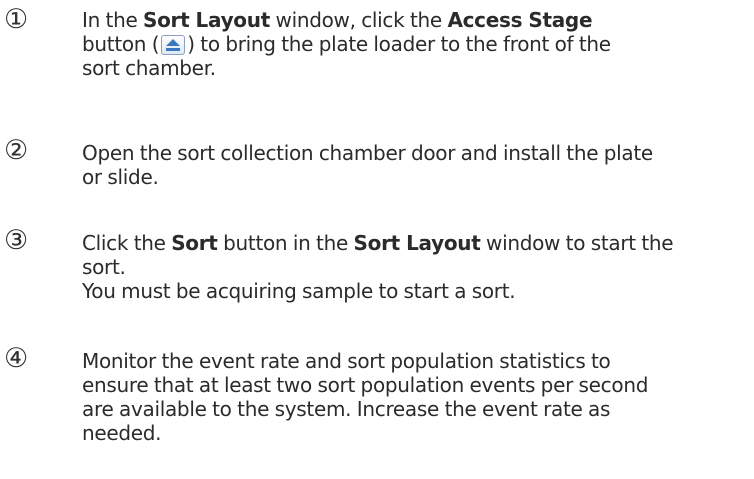  What do you see at coordinates (120, 177) in the screenshot?
I see `step-line: or slide.` at bounding box center [120, 177].